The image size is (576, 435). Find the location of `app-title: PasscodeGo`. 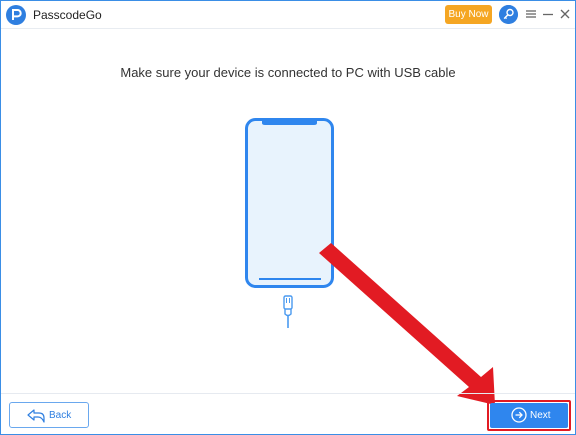

app-title: PasscodeGo is located at coordinates (67, 15).